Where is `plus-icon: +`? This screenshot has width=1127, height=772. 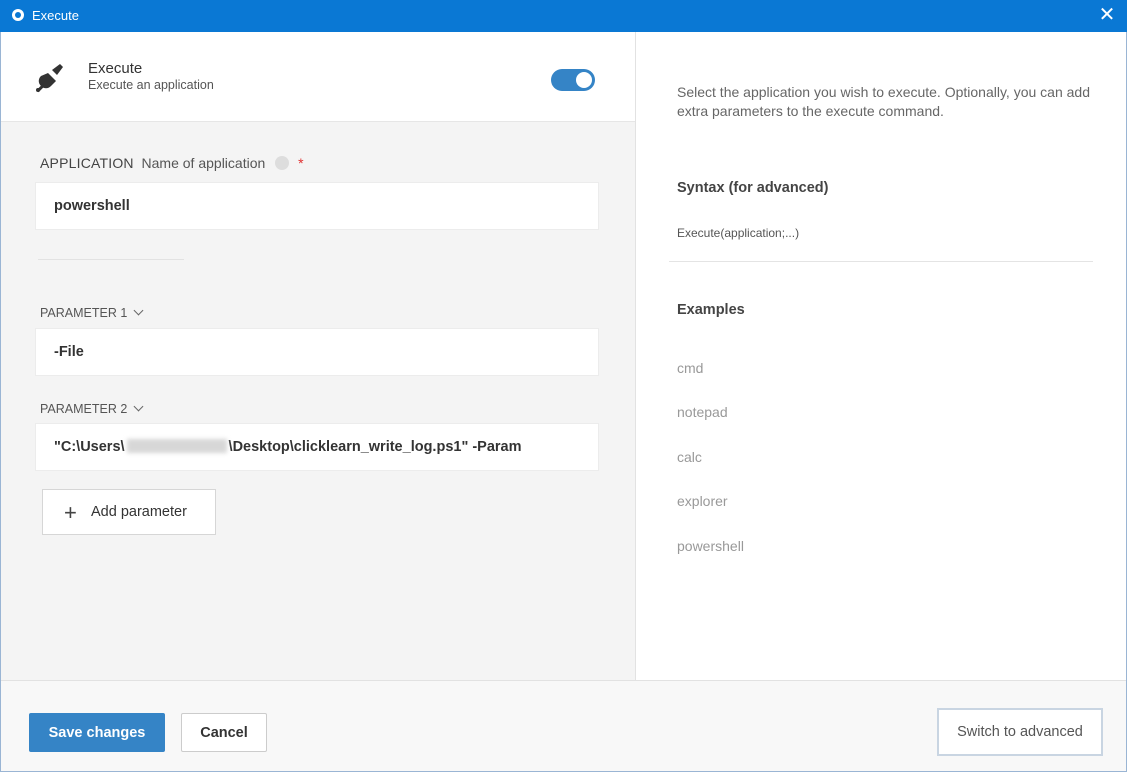
plus-icon: + is located at coordinates (70, 512).